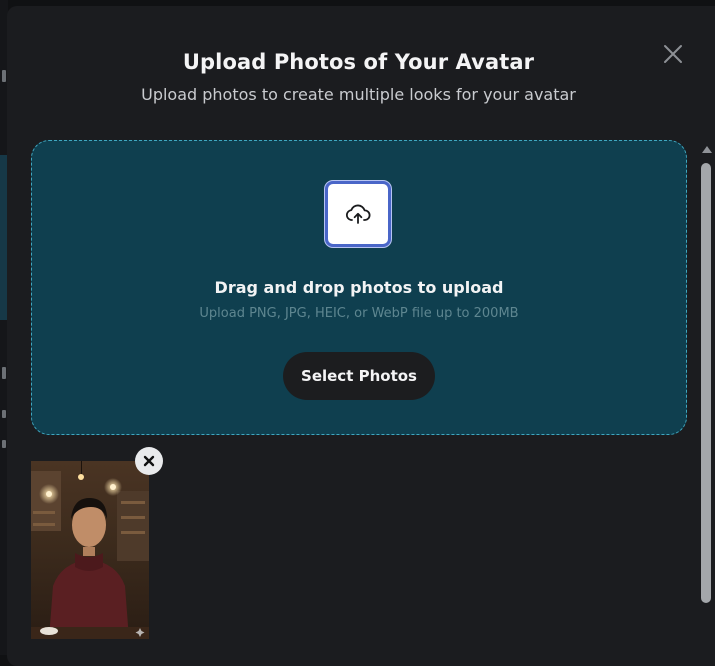 This screenshot has height=666, width=715. Describe the element at coordinates (359, 376) in the screenshot. I see `select-photos-button: Select Photos` at that location.